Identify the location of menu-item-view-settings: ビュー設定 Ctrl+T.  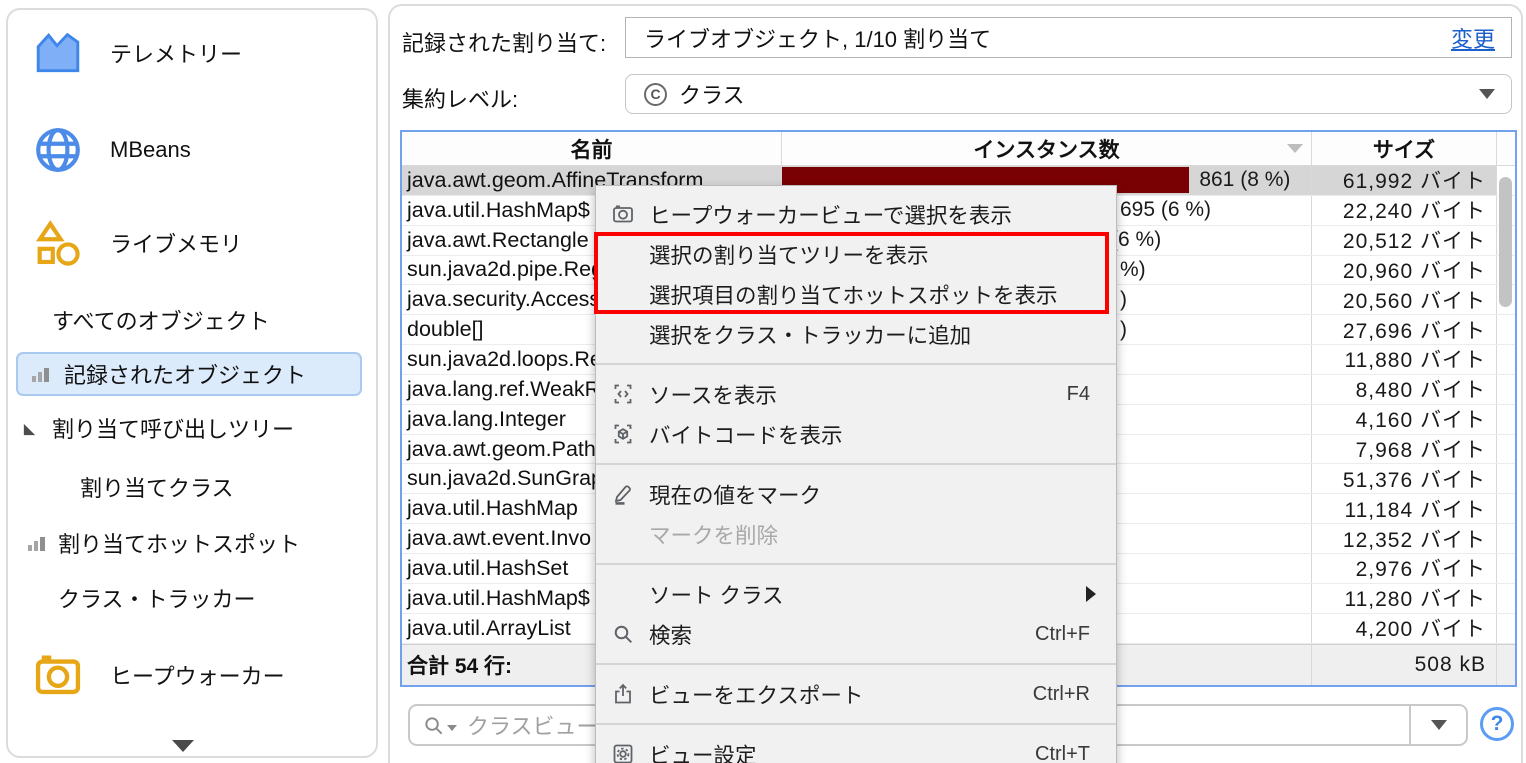
(856, 748).